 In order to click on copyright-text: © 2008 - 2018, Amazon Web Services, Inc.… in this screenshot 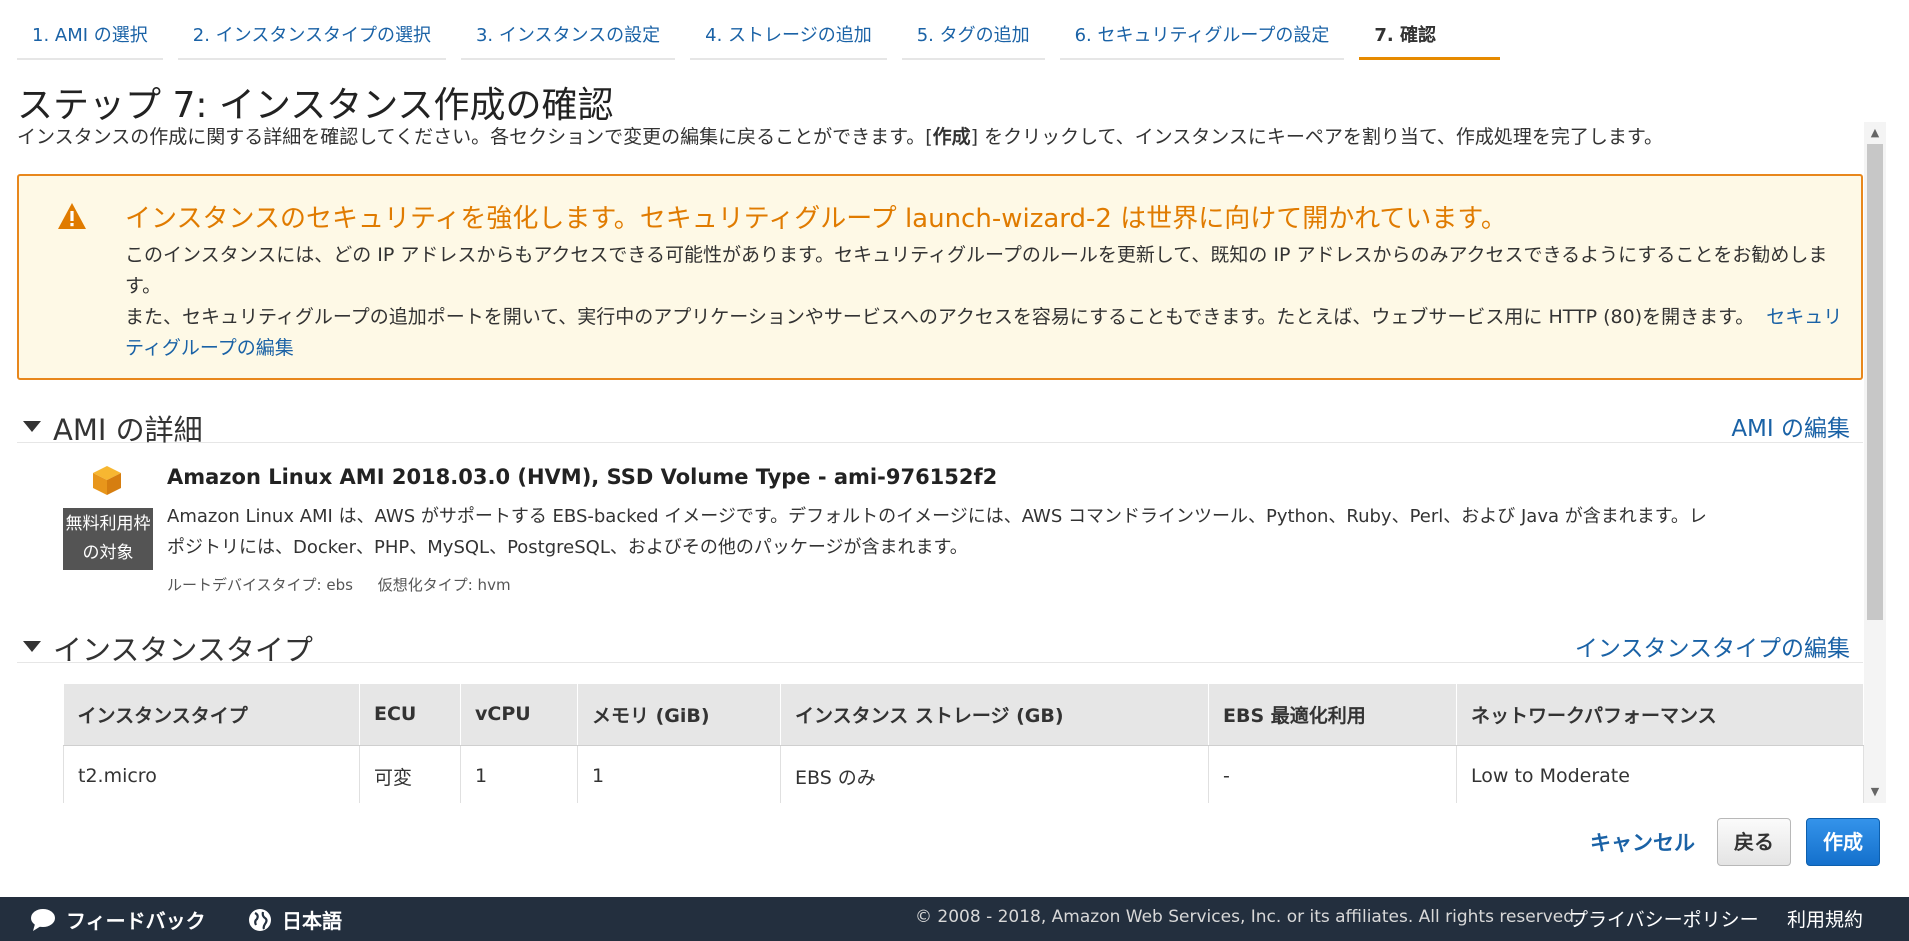, I will do `click(1247, 917)`.